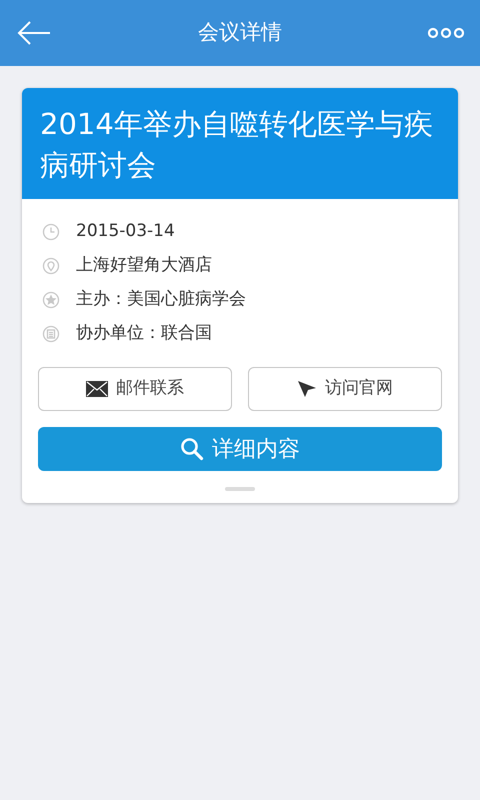 The image size is (480, 800). Describe the element at coordinates (144, 334) in the screenshot. I see `info-text: 协办单位：联合国` at that location.